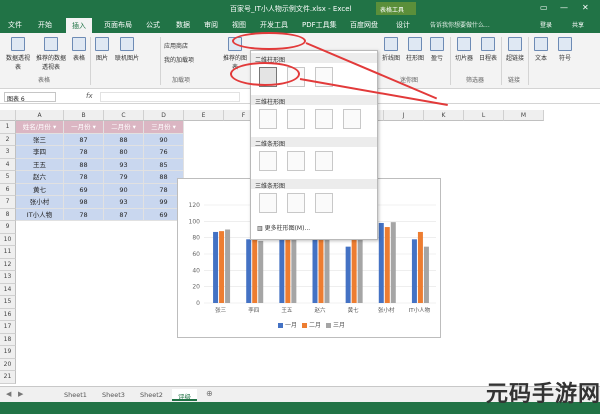 This screenshot has height=414, width=600. I want to click on row-header-16: 16, so click(8, 314).